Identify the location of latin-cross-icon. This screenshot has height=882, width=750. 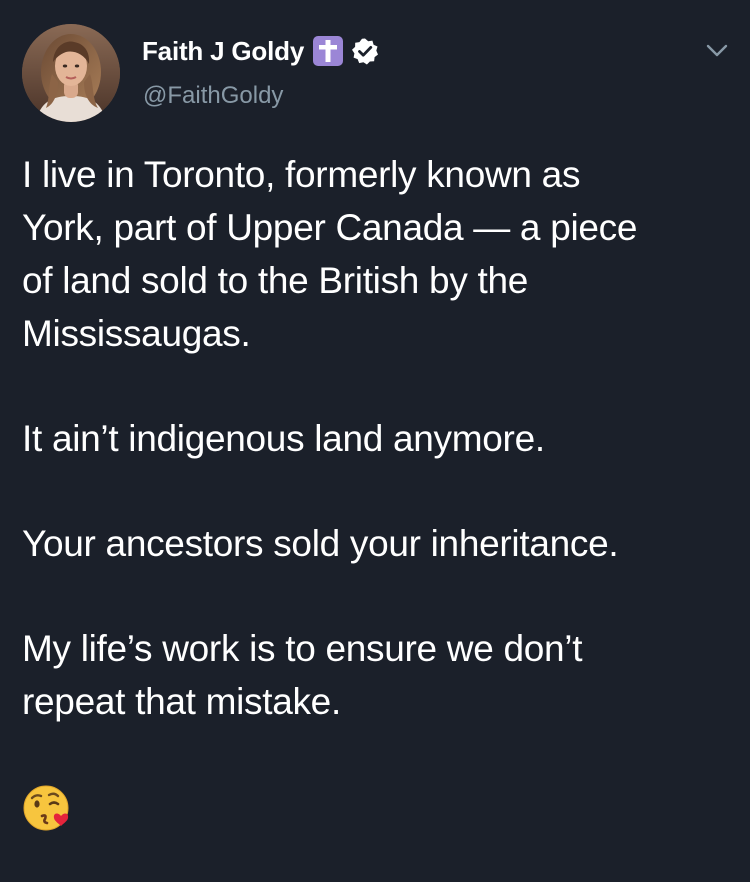
(328, 51).